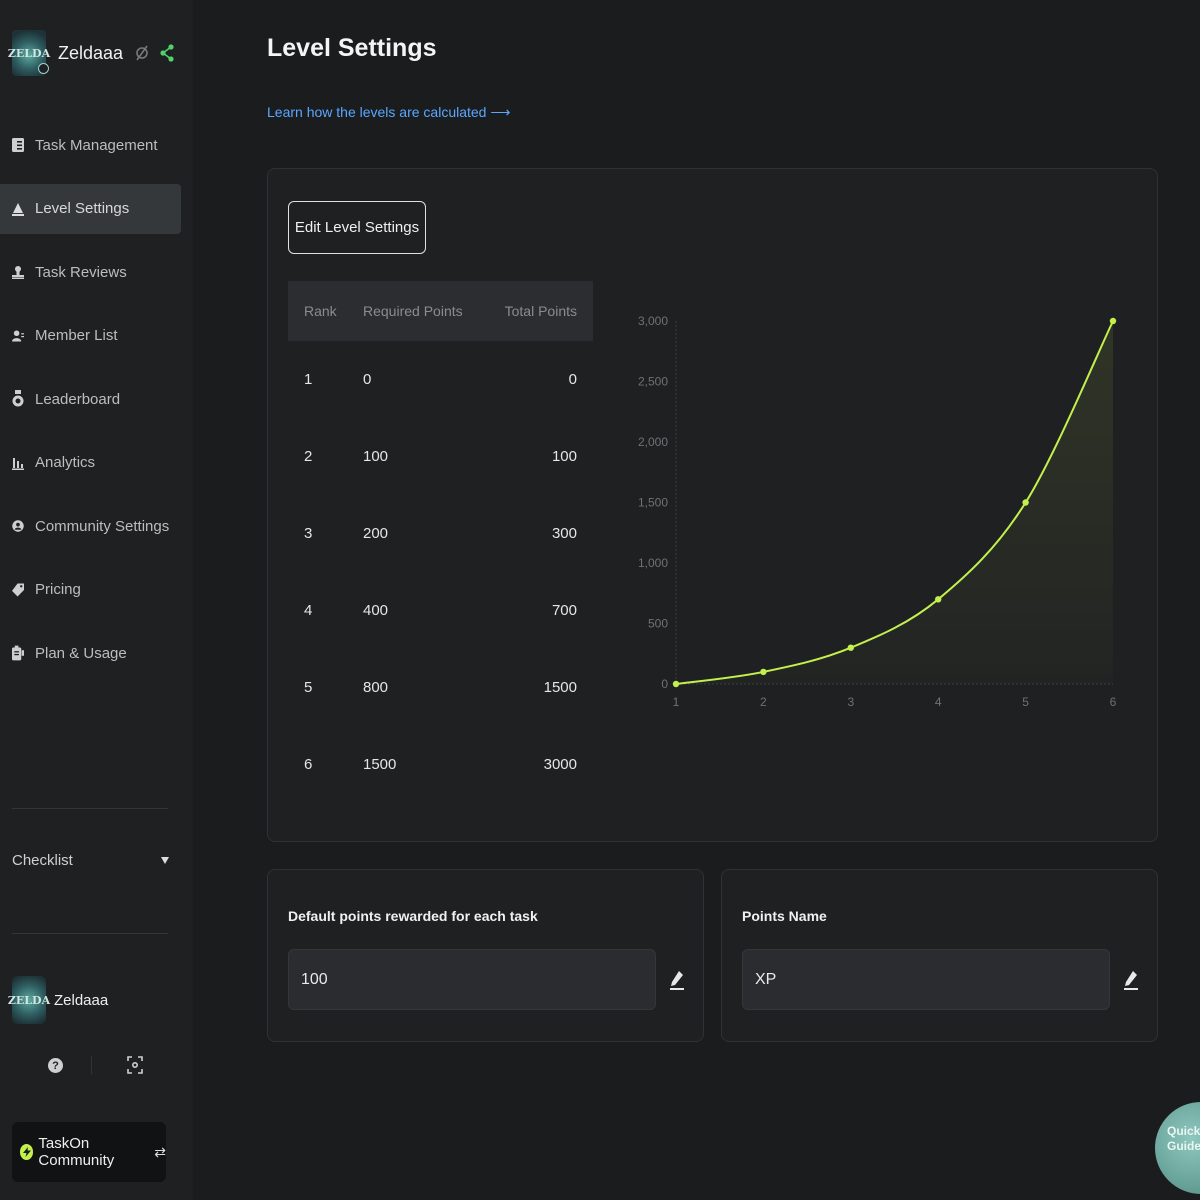 This screenshot has width=1200, height=1200. Describe the element at coordinates (938, 702) in the screenshot. I see `x-tick-label: 4` at that location.